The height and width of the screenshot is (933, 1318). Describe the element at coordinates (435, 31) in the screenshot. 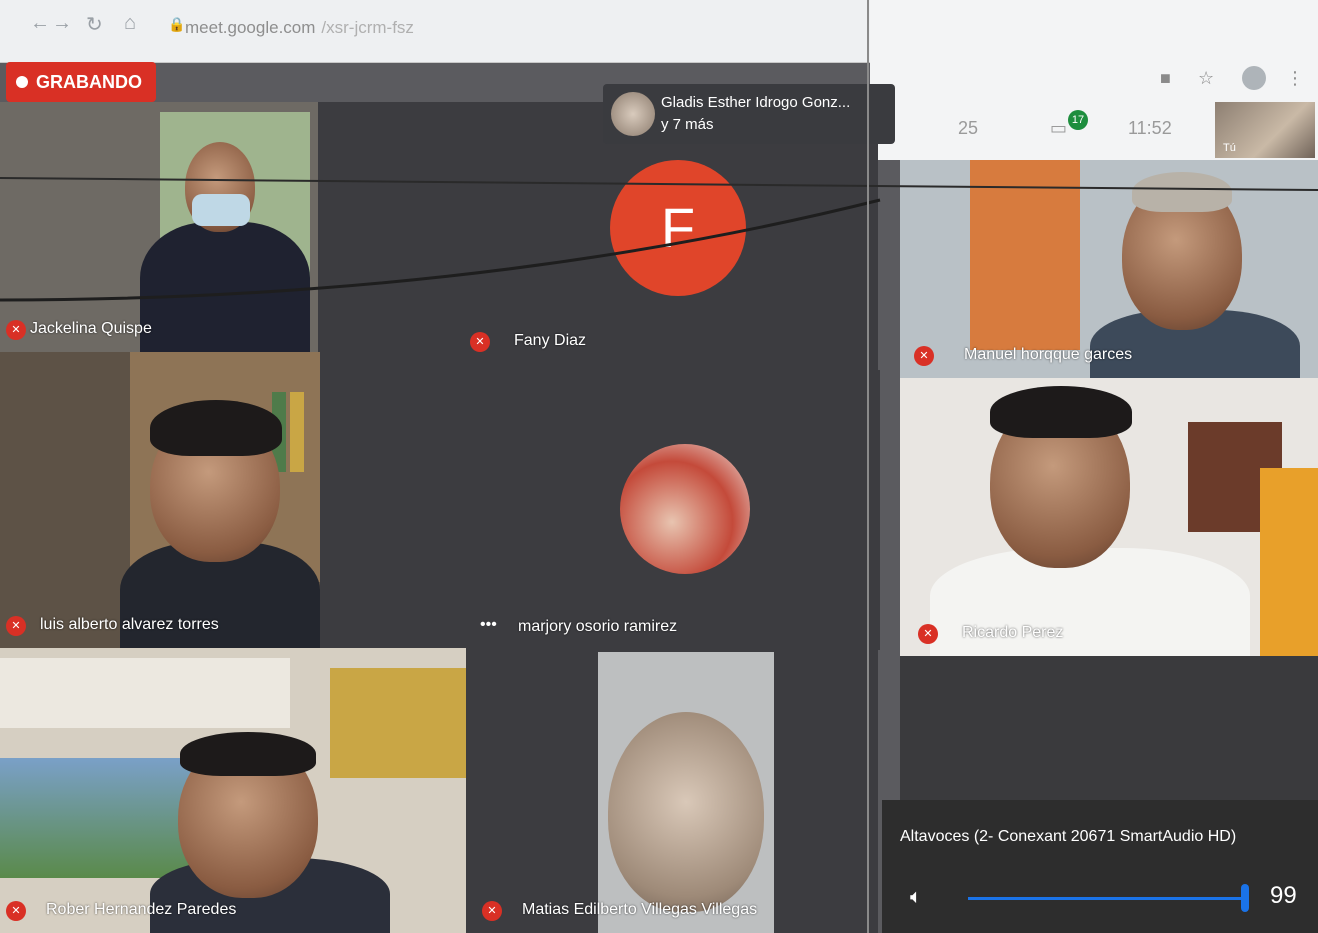

I see `browser-toolbar: ← → ↻ ⌂ 🔒 meet.google.com/xsr-jcrm-fsz` at that location.